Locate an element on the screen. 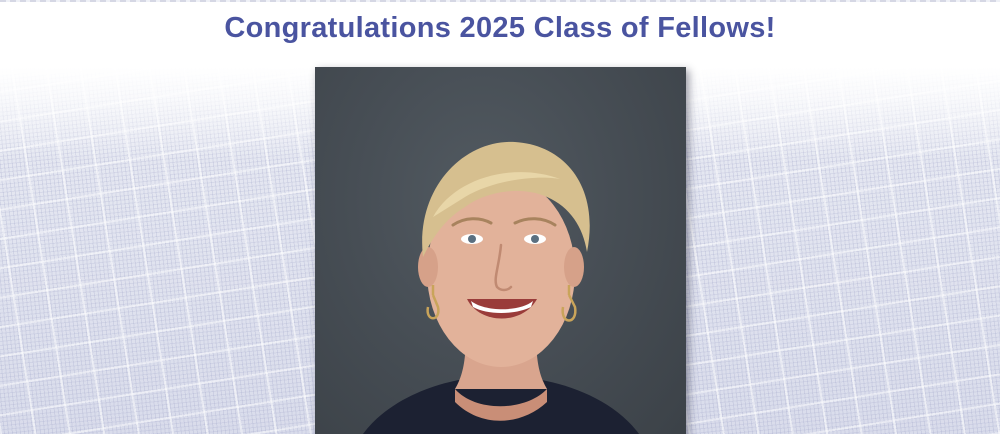 The width and height of the screenshot is (1000, 434). page-title: Congratulations 2025 Class of Fellows! is located at coordinates (500, 28).